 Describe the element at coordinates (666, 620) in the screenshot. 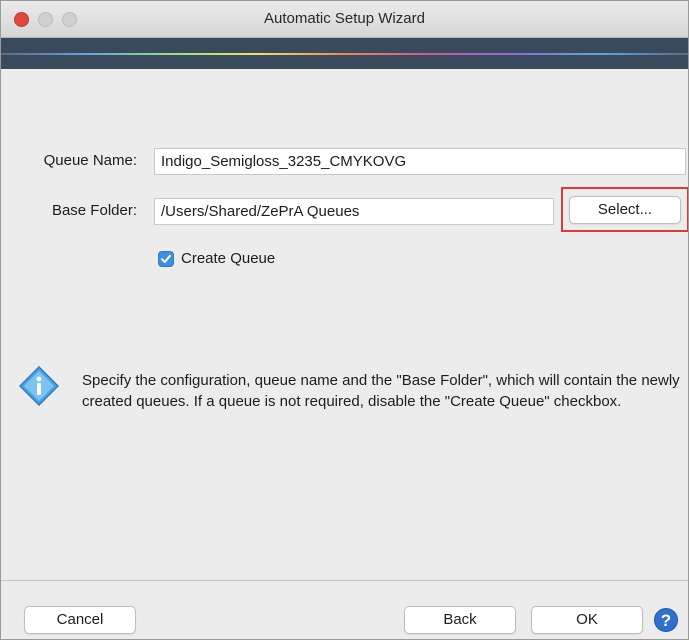

I see `help-button: ?` at that location.